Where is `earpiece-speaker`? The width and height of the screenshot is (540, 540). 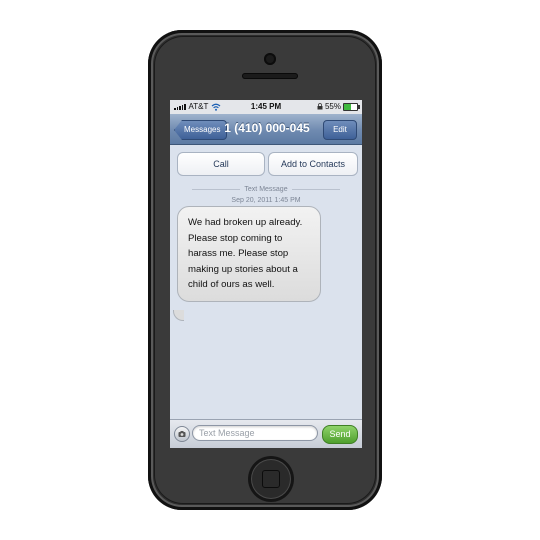
earpiece-speaker is located at coordinates (270, 76).